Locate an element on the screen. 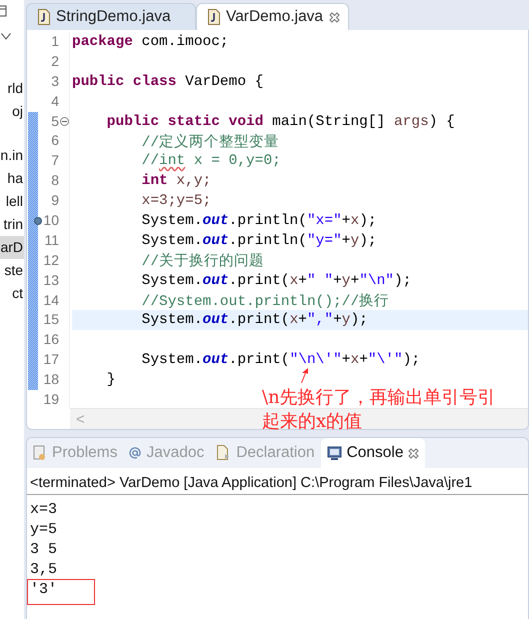 The height and width of the screenshot is (619, 529). line-number: 2 is located at coordinates (55, 60).